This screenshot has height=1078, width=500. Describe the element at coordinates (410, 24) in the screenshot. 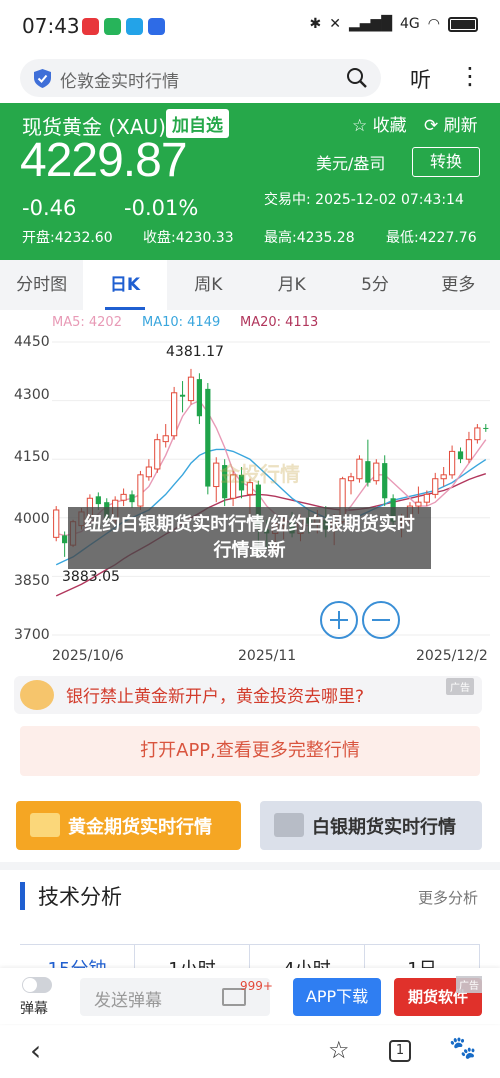

I see `network-type: 4G` at that location.